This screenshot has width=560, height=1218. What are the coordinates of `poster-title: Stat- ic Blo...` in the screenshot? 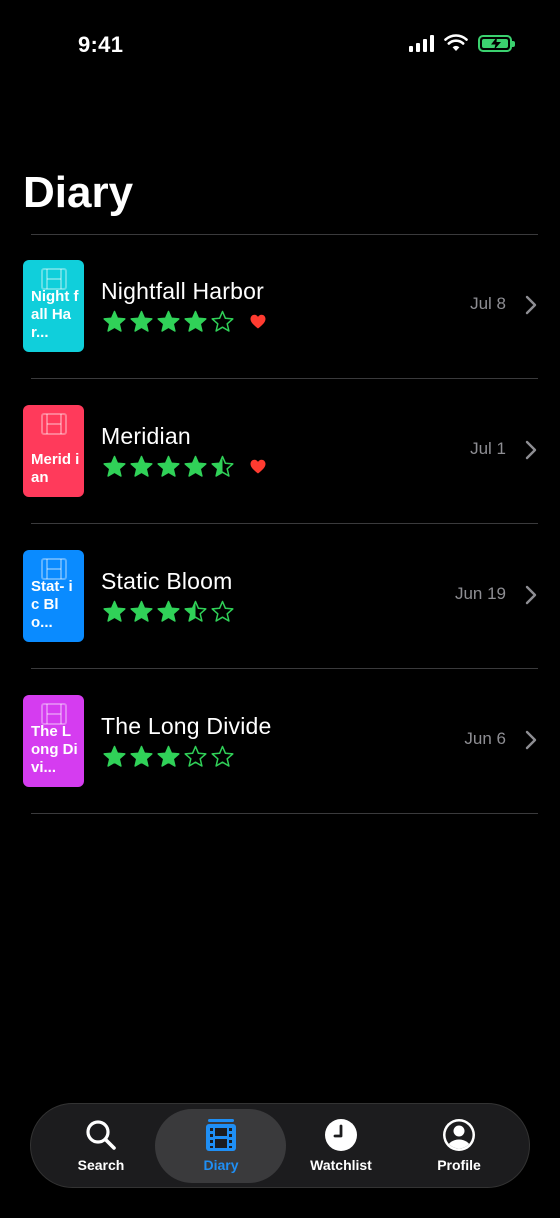 It's located at (52, 604).